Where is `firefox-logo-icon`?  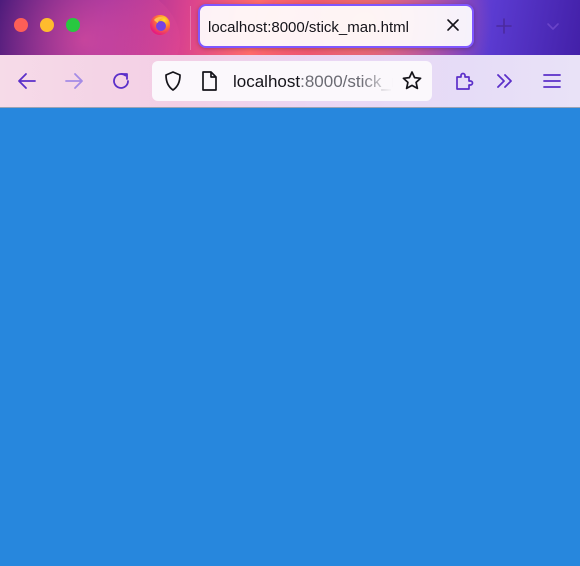 firefox-logo-icon is located at coordinates (160, 25).